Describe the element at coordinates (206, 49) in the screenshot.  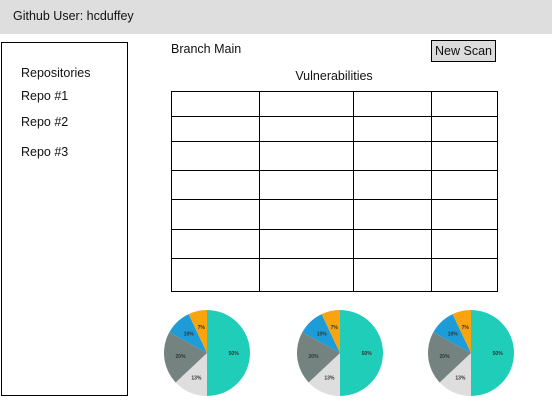
I see `branch-label: Branch Main` at that location.